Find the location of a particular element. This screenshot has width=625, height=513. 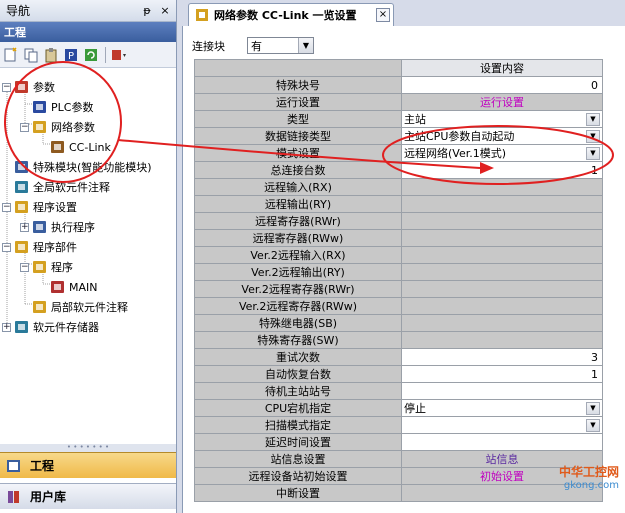

paste-icon is located at coordinates (51, 55).